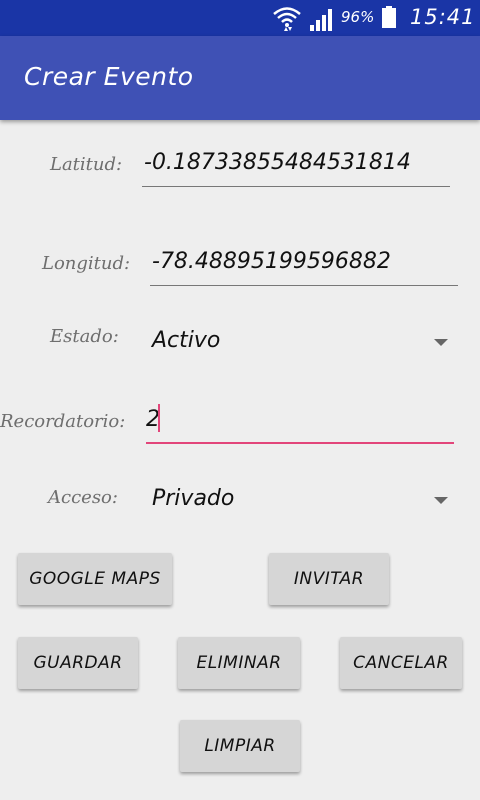  Describe the element at coordinates (186, 340) in the screenshot. I see `estado-value: Activo` at that location.